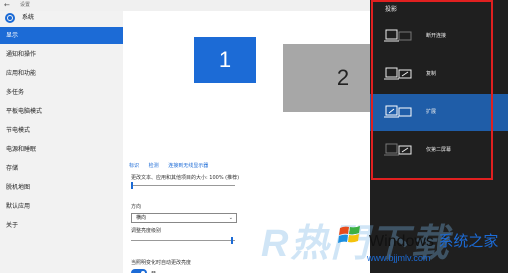 Image resolution: width=508 pixels, height=273 pixels. Describe the element at coordinates (28, 17) in the screenshot. I see `app-title: 系统` at that location.